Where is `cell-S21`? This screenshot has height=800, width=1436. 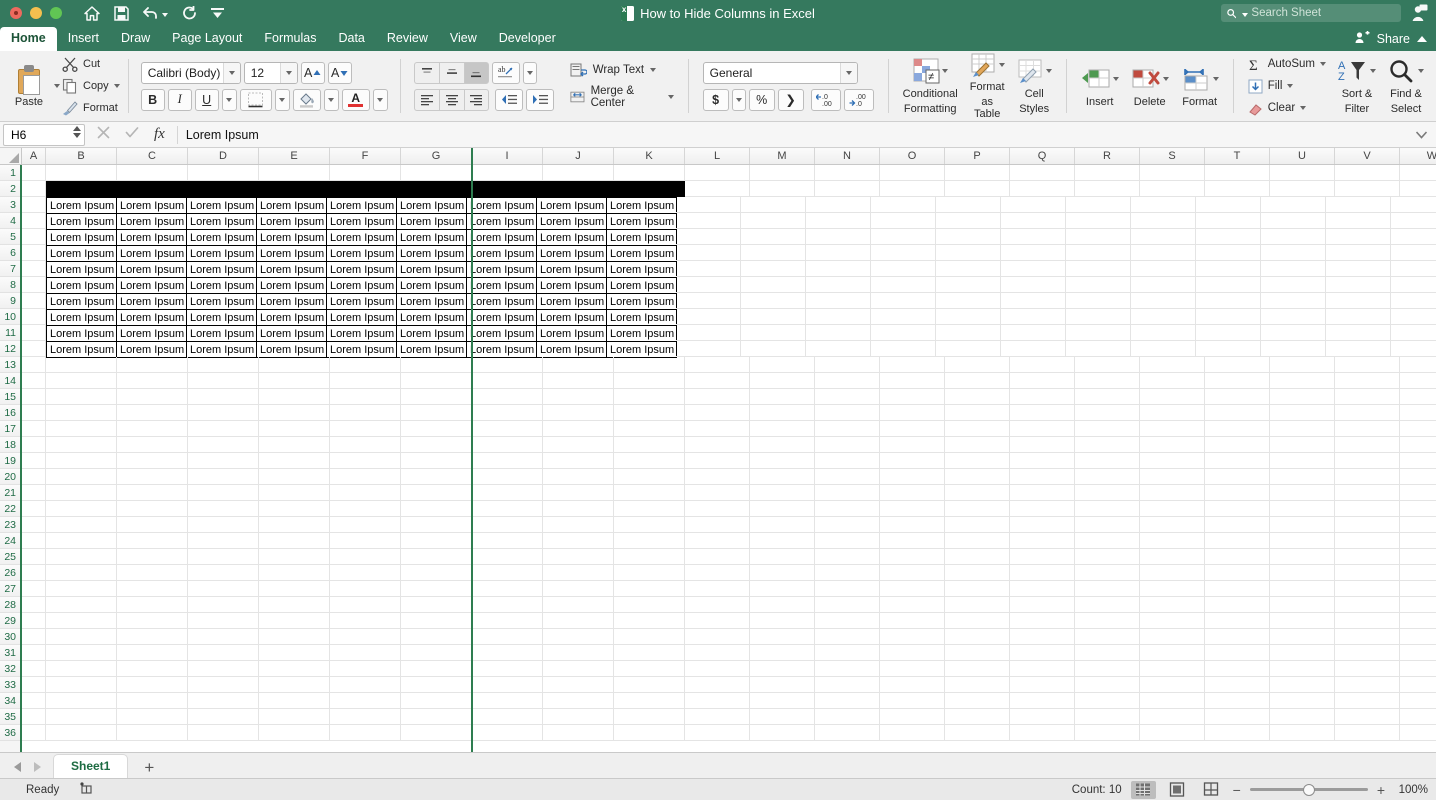 cell-S21 is located at coordinates (1172, 493).